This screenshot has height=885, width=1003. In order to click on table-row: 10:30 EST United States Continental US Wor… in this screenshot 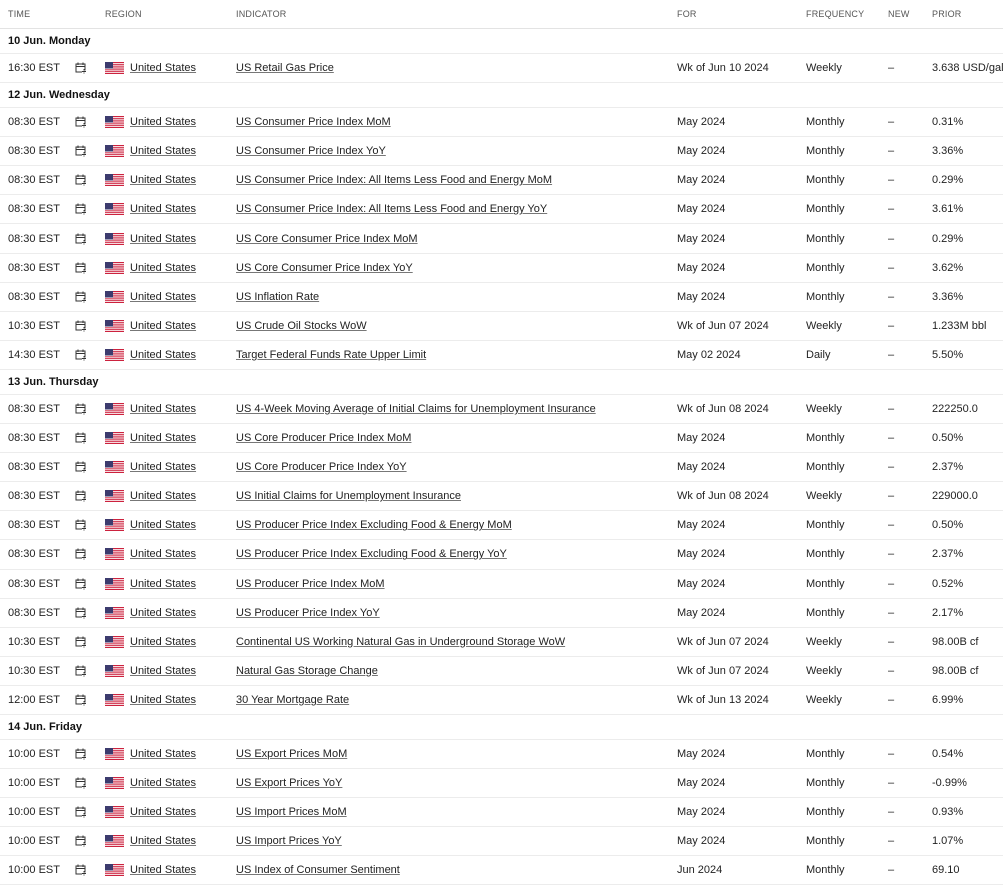, I will do `click(501, 642)`.